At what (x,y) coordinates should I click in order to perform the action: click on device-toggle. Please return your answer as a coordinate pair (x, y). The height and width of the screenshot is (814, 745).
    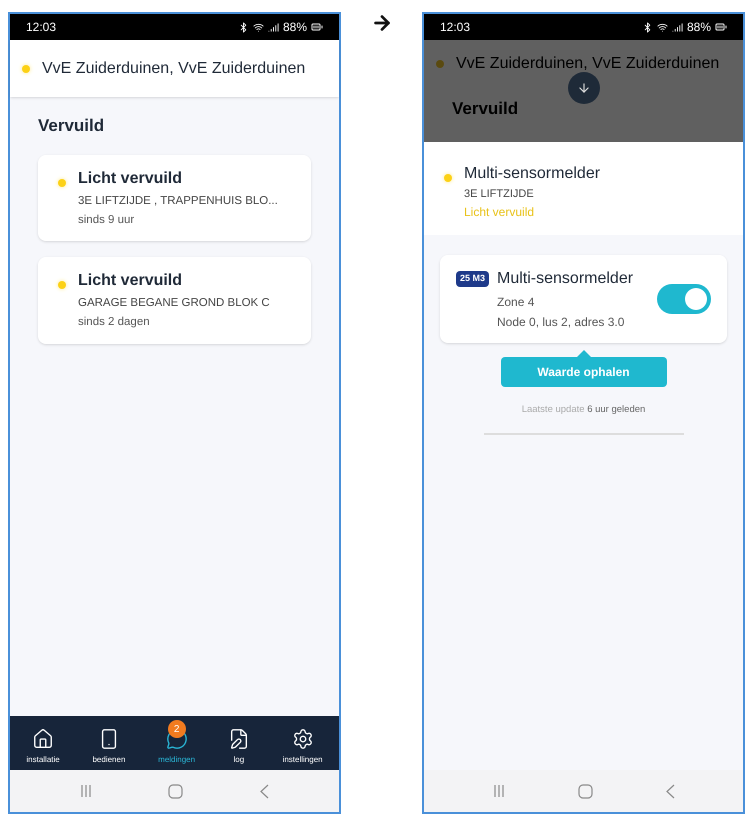
    Looking at the image, I should click on (684, 299).